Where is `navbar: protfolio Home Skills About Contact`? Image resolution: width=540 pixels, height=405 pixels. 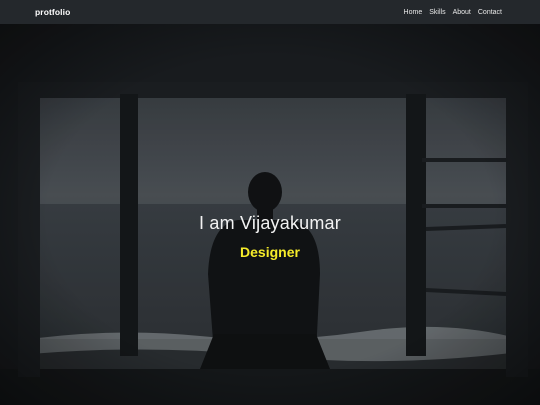
navbar: protfolio Home Skills About Contact is located at coordinates (270, 12).